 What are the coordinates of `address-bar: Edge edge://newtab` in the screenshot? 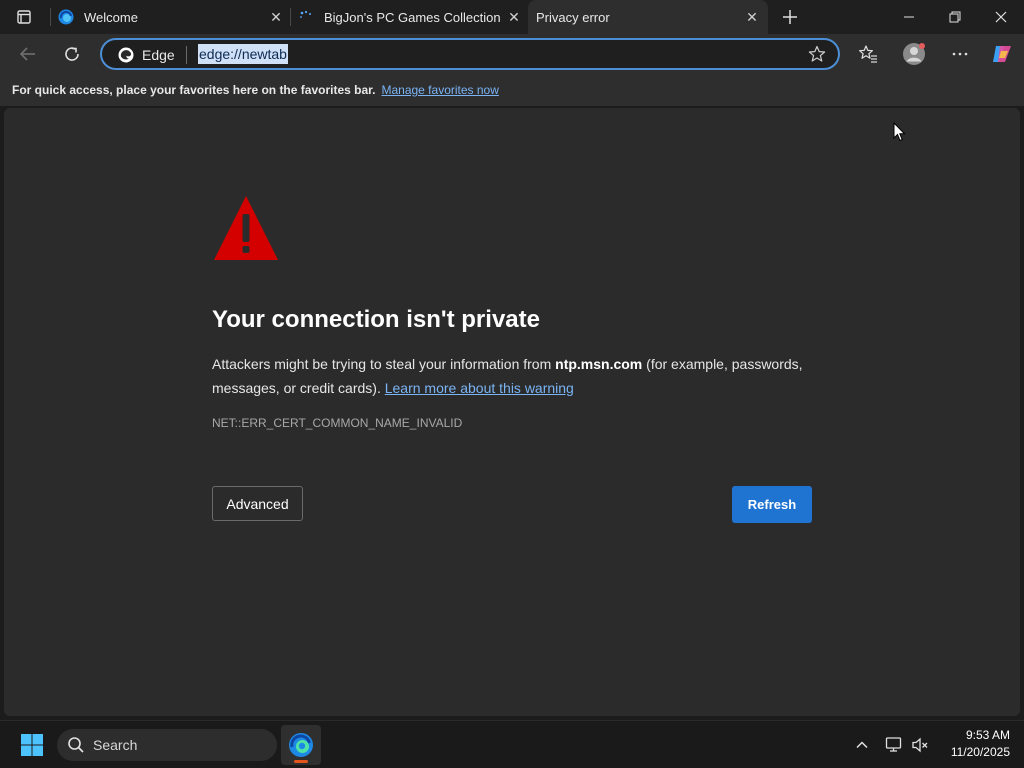 It's located at (470, 54).